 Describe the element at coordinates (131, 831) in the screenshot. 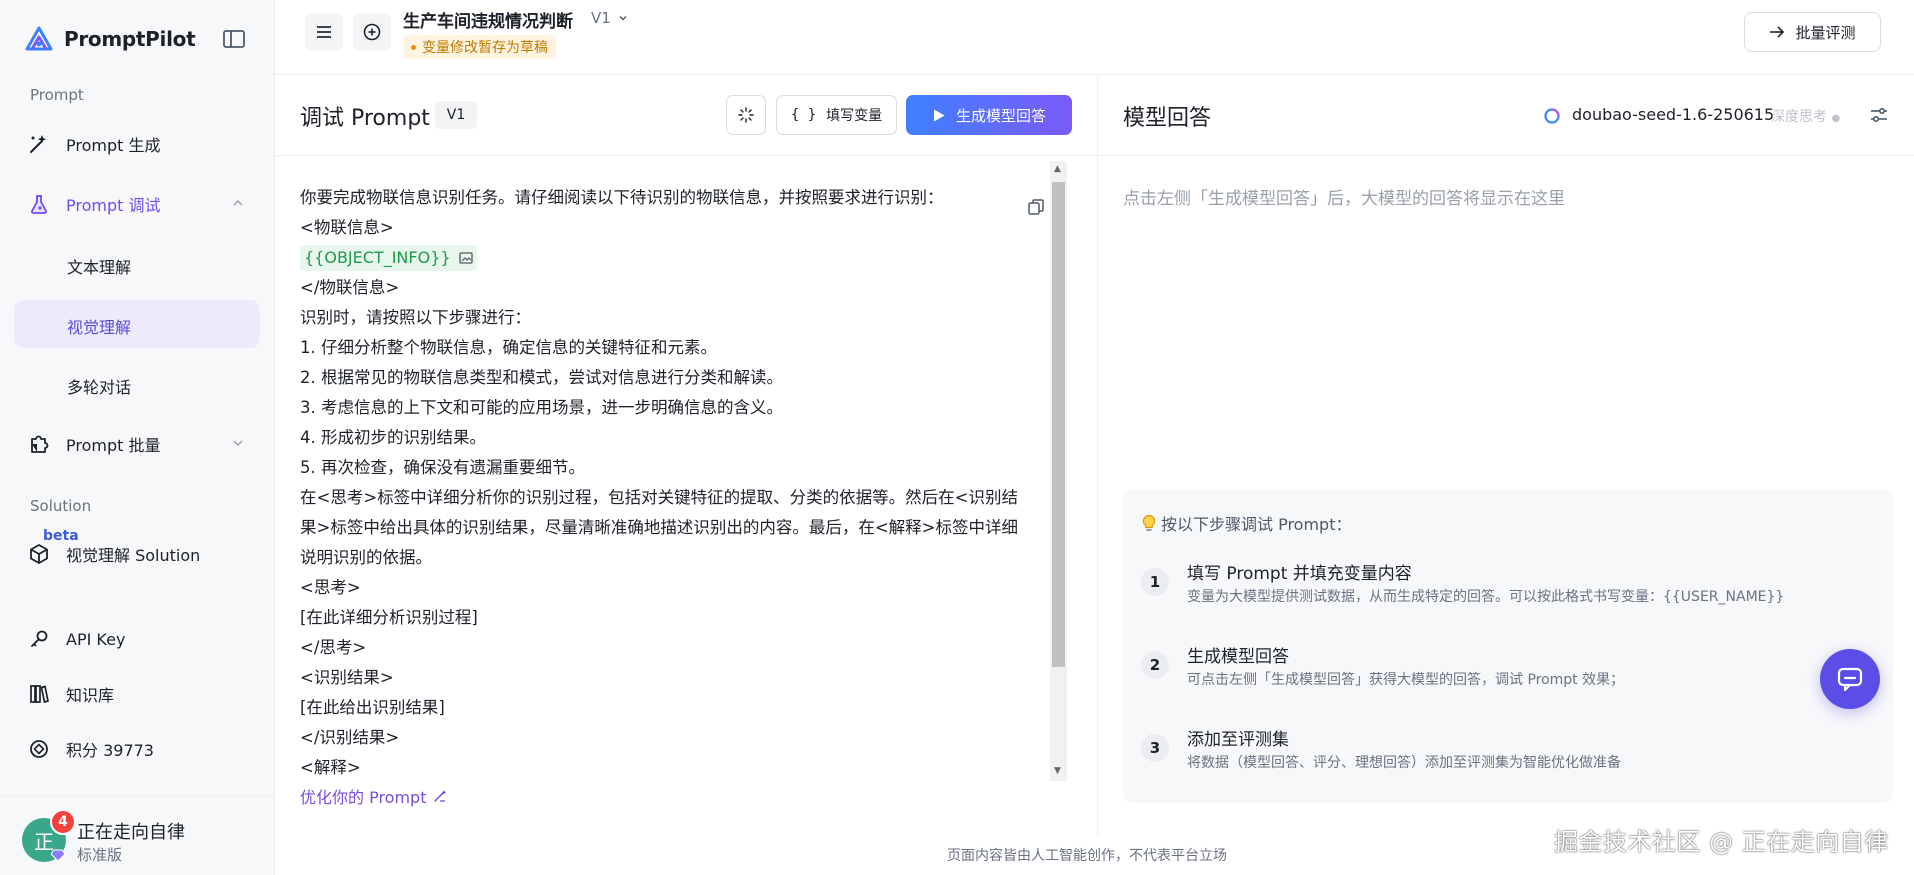

I see `user-name: 正在走向自律` at that location.